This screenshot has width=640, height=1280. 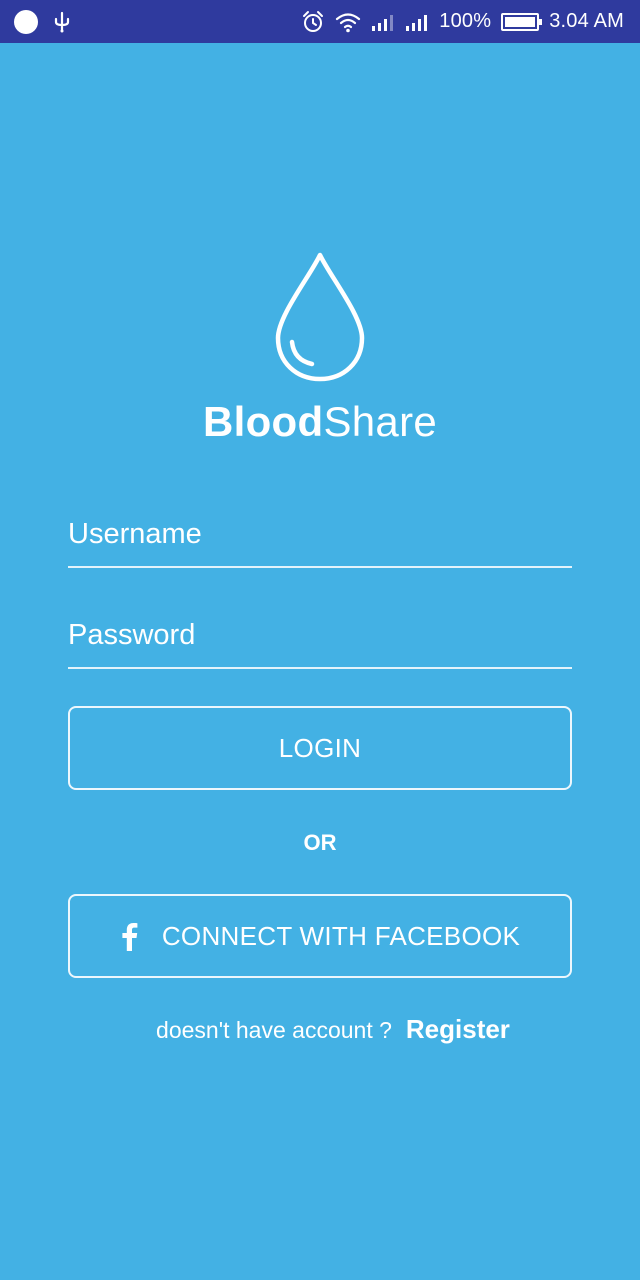 I want to click on login-button-label: LOGIN, so click(x=320, y=747).